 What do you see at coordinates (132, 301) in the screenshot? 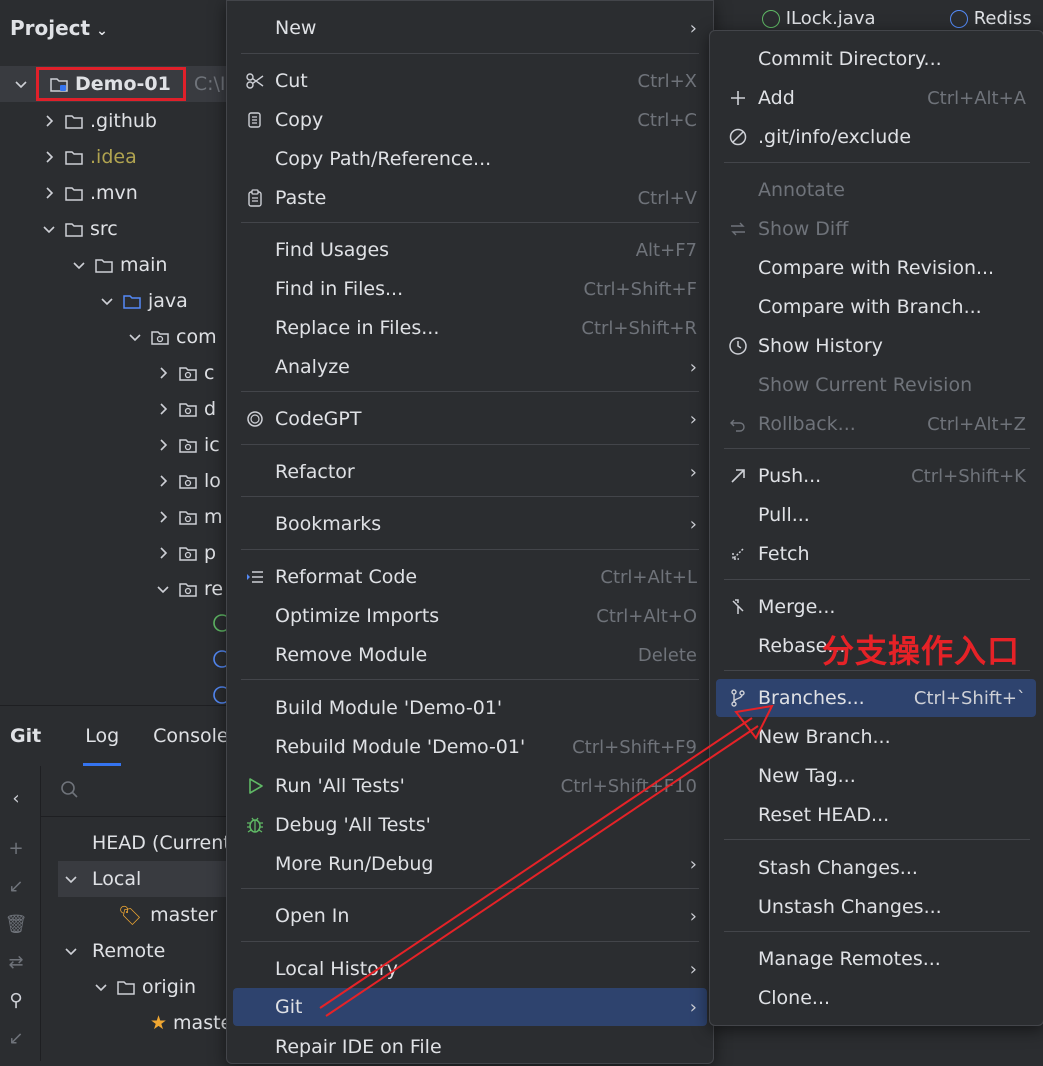
I see `source-folder-icon` at bounding box center [132, 301].